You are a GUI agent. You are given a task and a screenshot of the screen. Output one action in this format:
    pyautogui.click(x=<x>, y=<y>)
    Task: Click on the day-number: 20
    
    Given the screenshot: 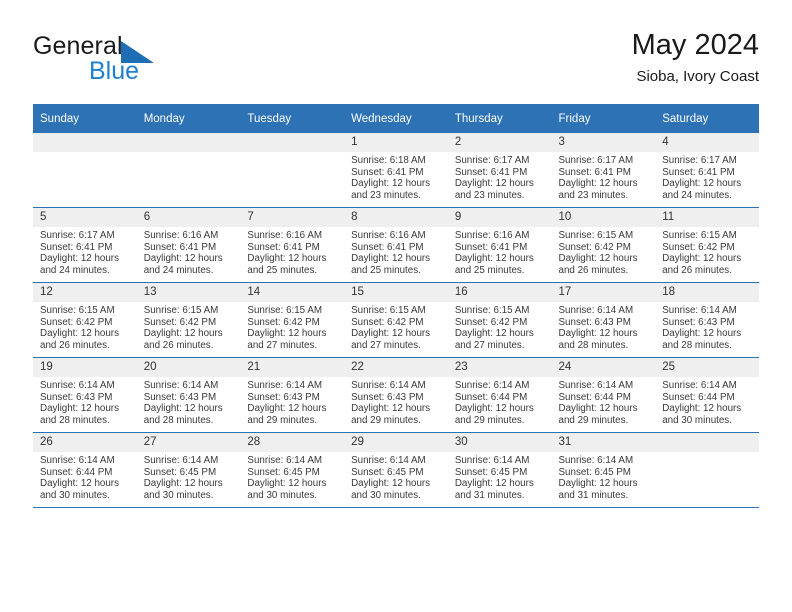 What is the action you would take?
    pyautogui.click(x=188, y=367)
    